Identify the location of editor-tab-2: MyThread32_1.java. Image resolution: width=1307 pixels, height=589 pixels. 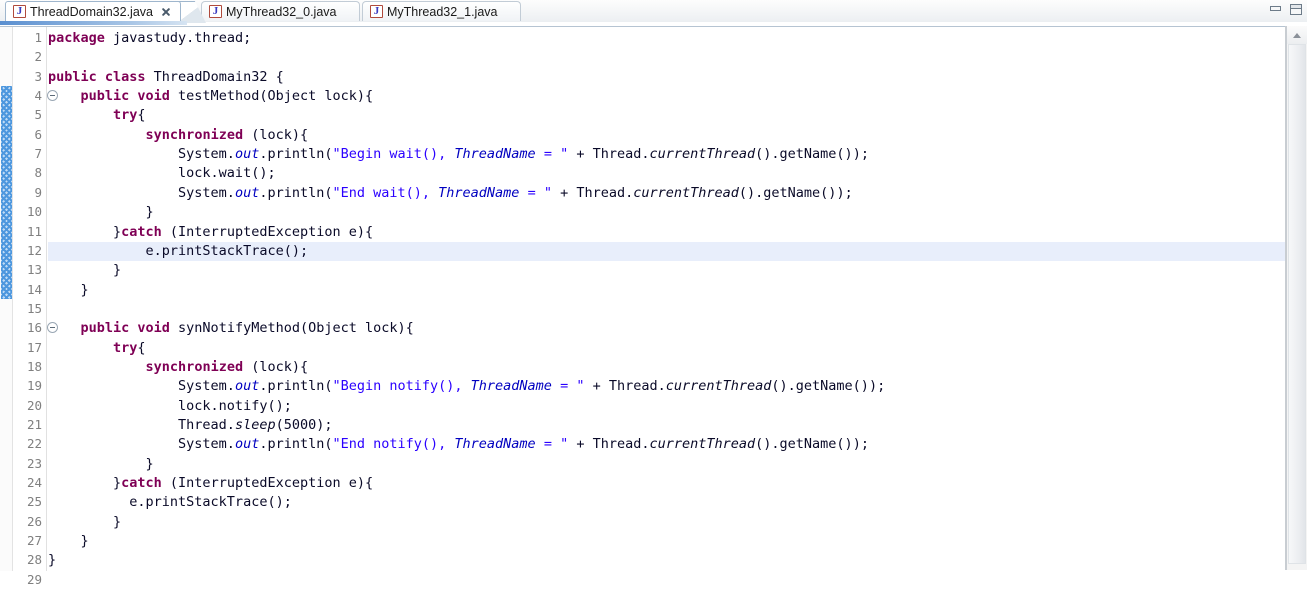
(441, 11).